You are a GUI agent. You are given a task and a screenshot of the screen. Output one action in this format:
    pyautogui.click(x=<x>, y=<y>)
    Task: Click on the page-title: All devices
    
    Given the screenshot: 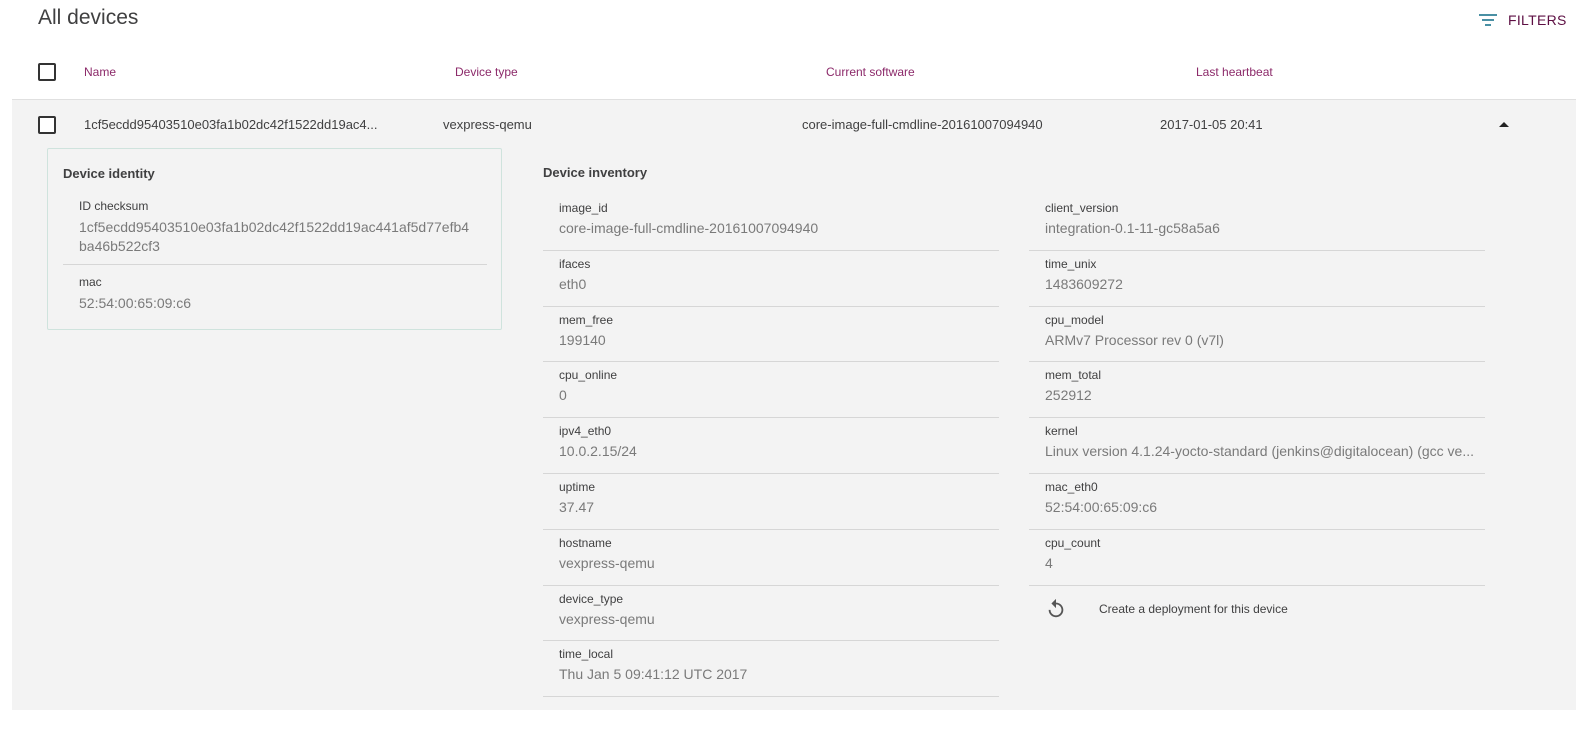 What is the action you would take?
    pyautogui.click(x=88, y=17)
    